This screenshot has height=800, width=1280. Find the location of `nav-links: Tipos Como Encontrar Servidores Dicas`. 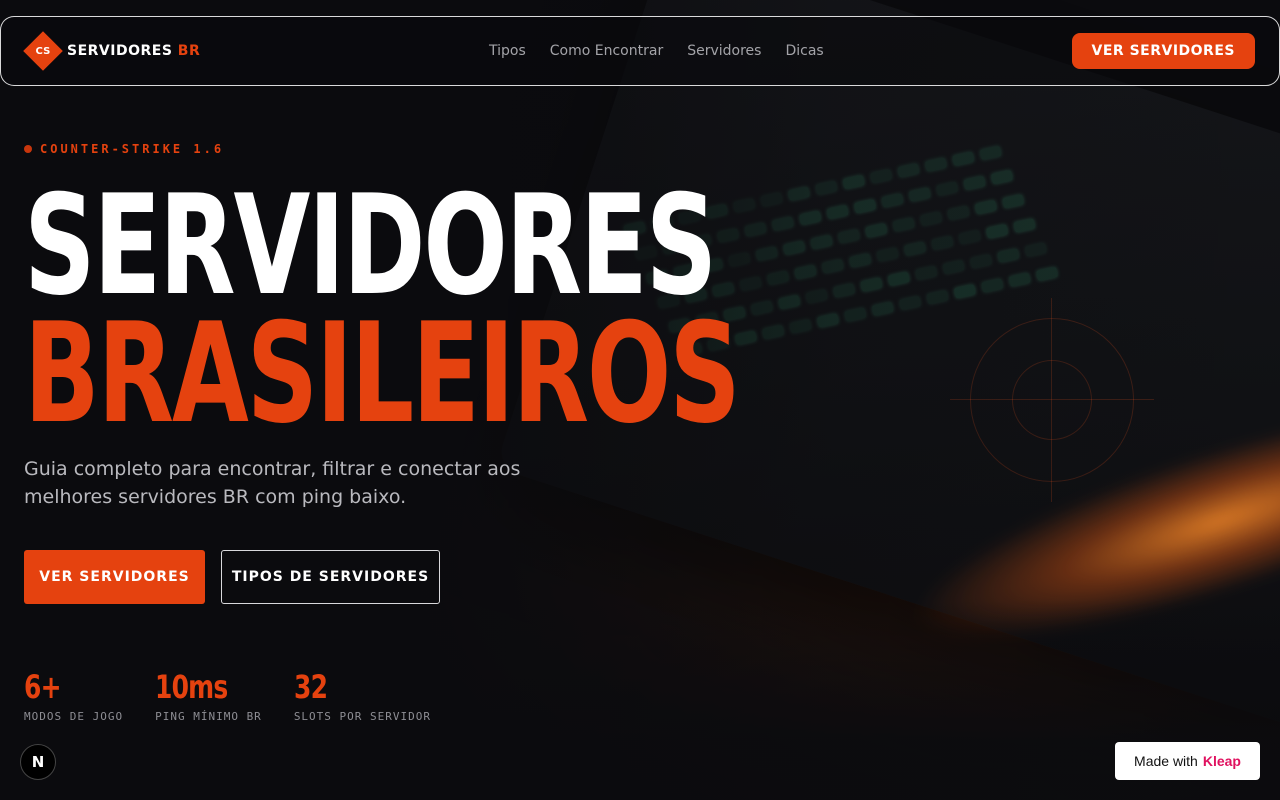

nav-links: Tipos Como Encontrar Servidores Dicas is located at coordinates (656, 51).